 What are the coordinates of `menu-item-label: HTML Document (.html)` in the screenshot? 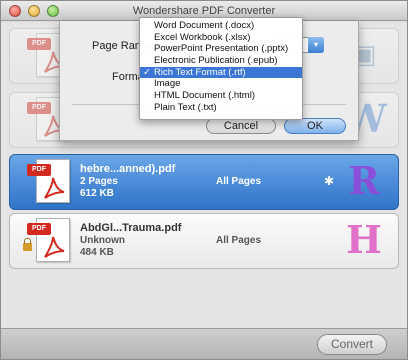 It's located at (204, 96).